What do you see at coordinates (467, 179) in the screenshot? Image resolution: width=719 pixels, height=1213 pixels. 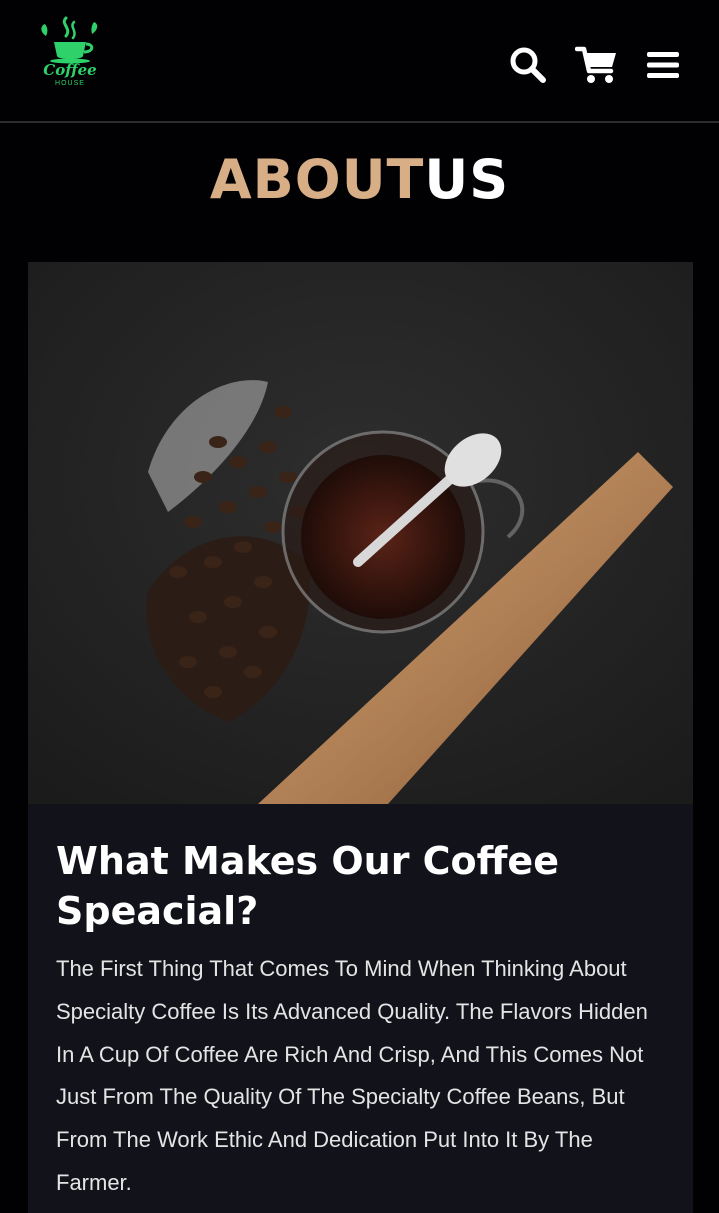 I see `title-us: US` at bounding box center [467, 179].